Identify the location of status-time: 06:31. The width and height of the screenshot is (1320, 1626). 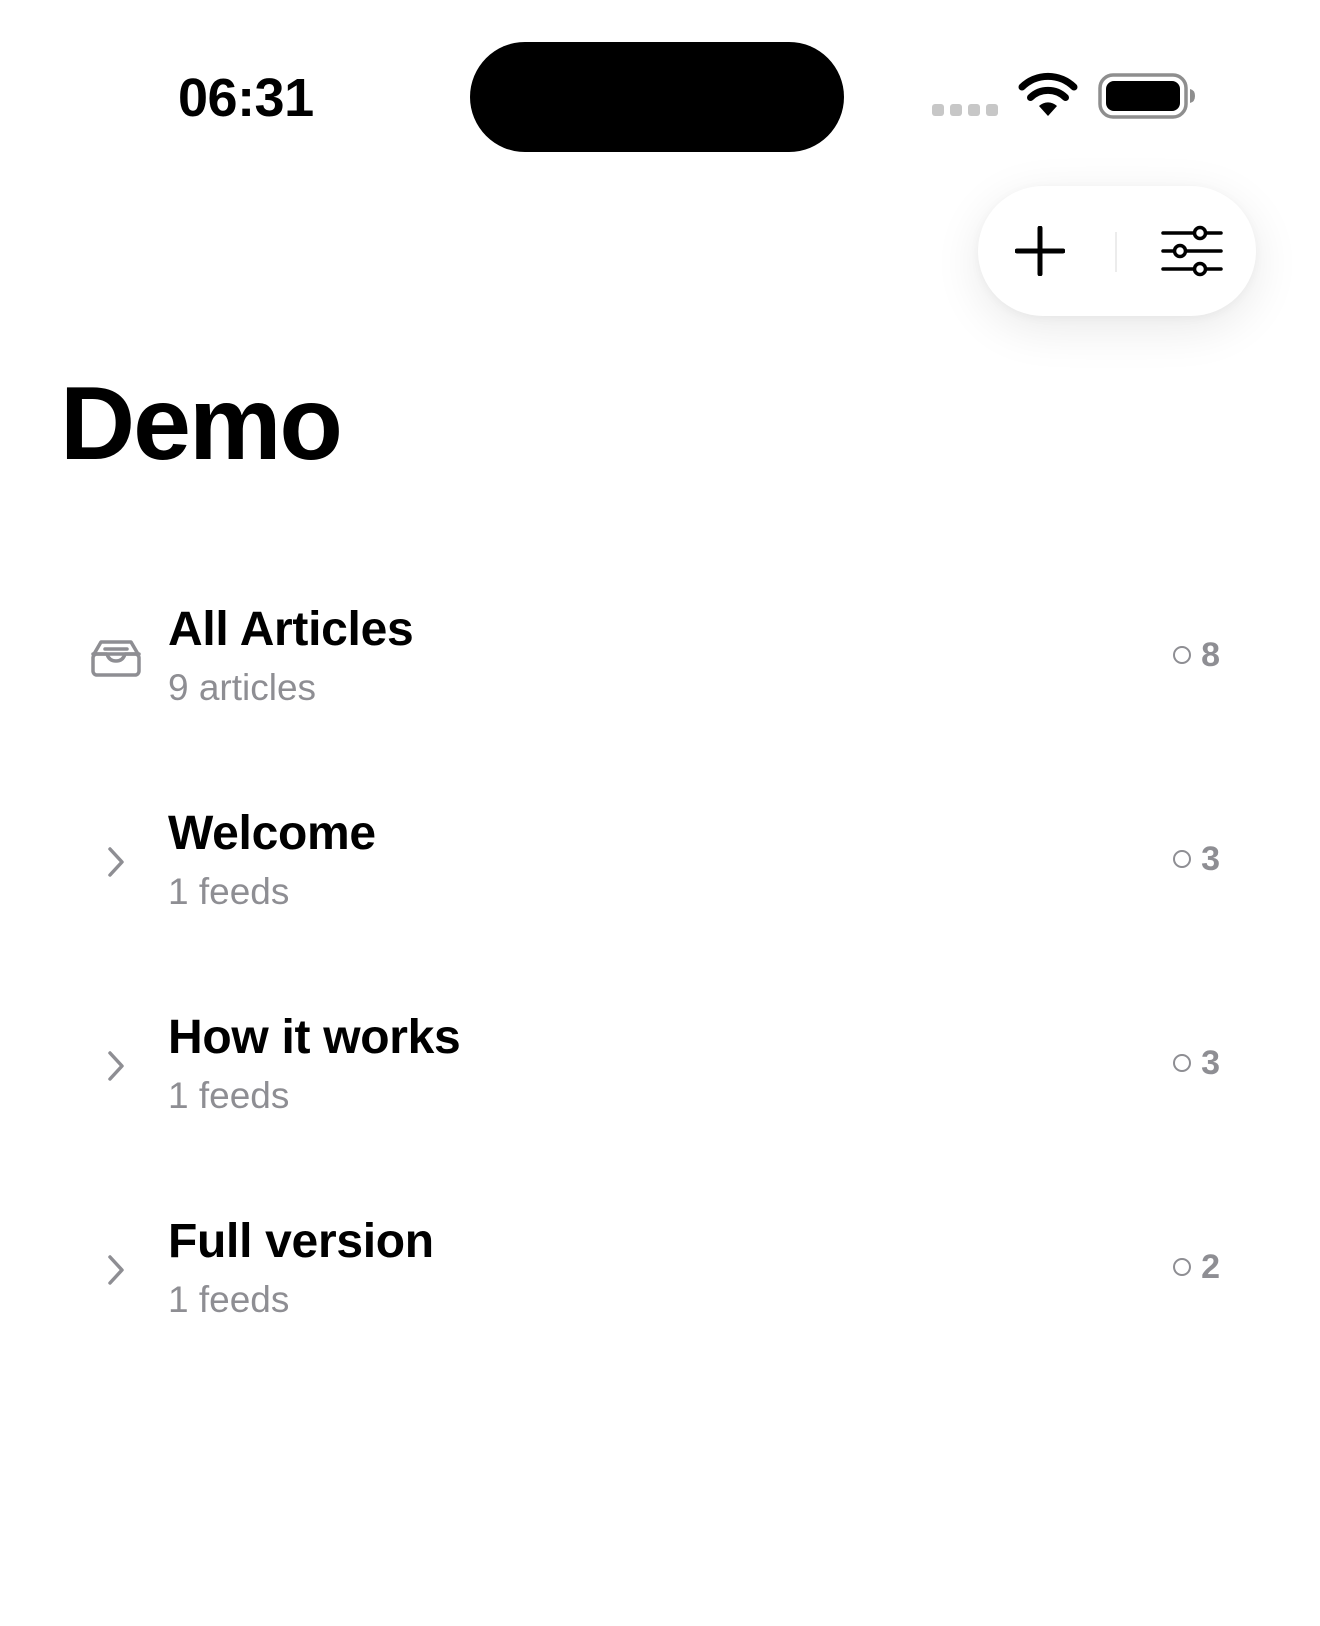
(246, 98).